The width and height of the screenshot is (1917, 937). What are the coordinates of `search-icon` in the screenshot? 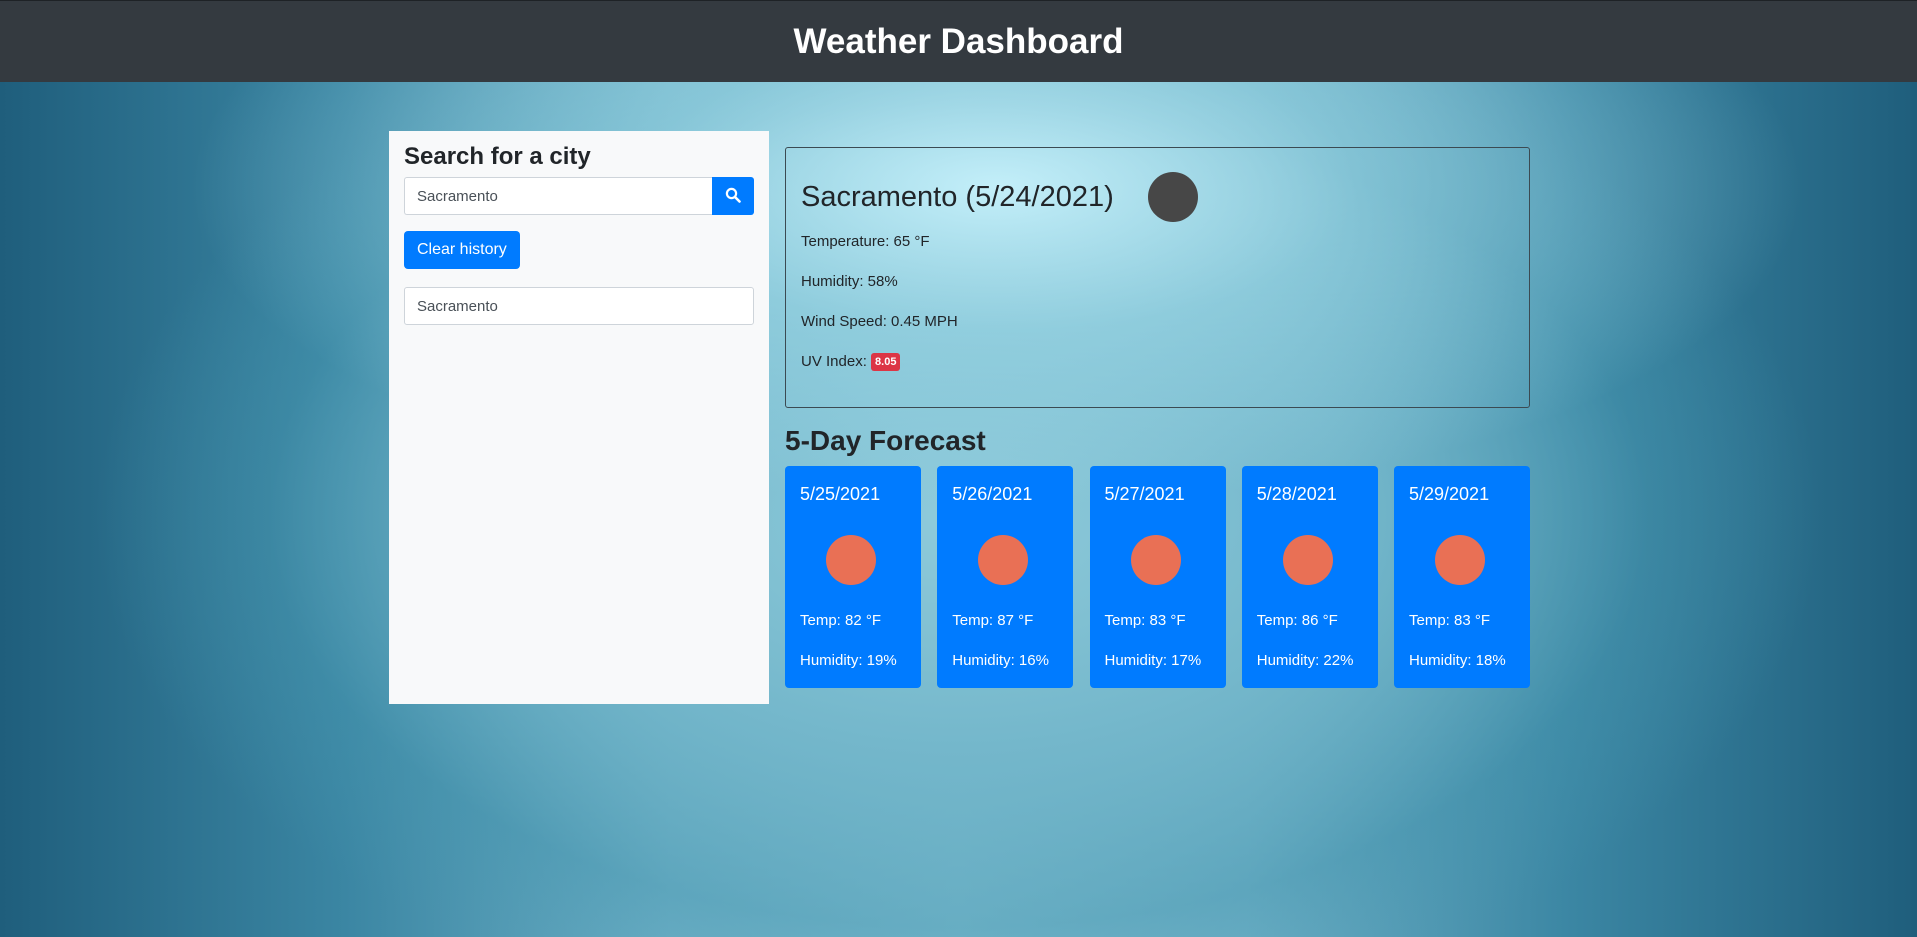 It's located at (733, 196).